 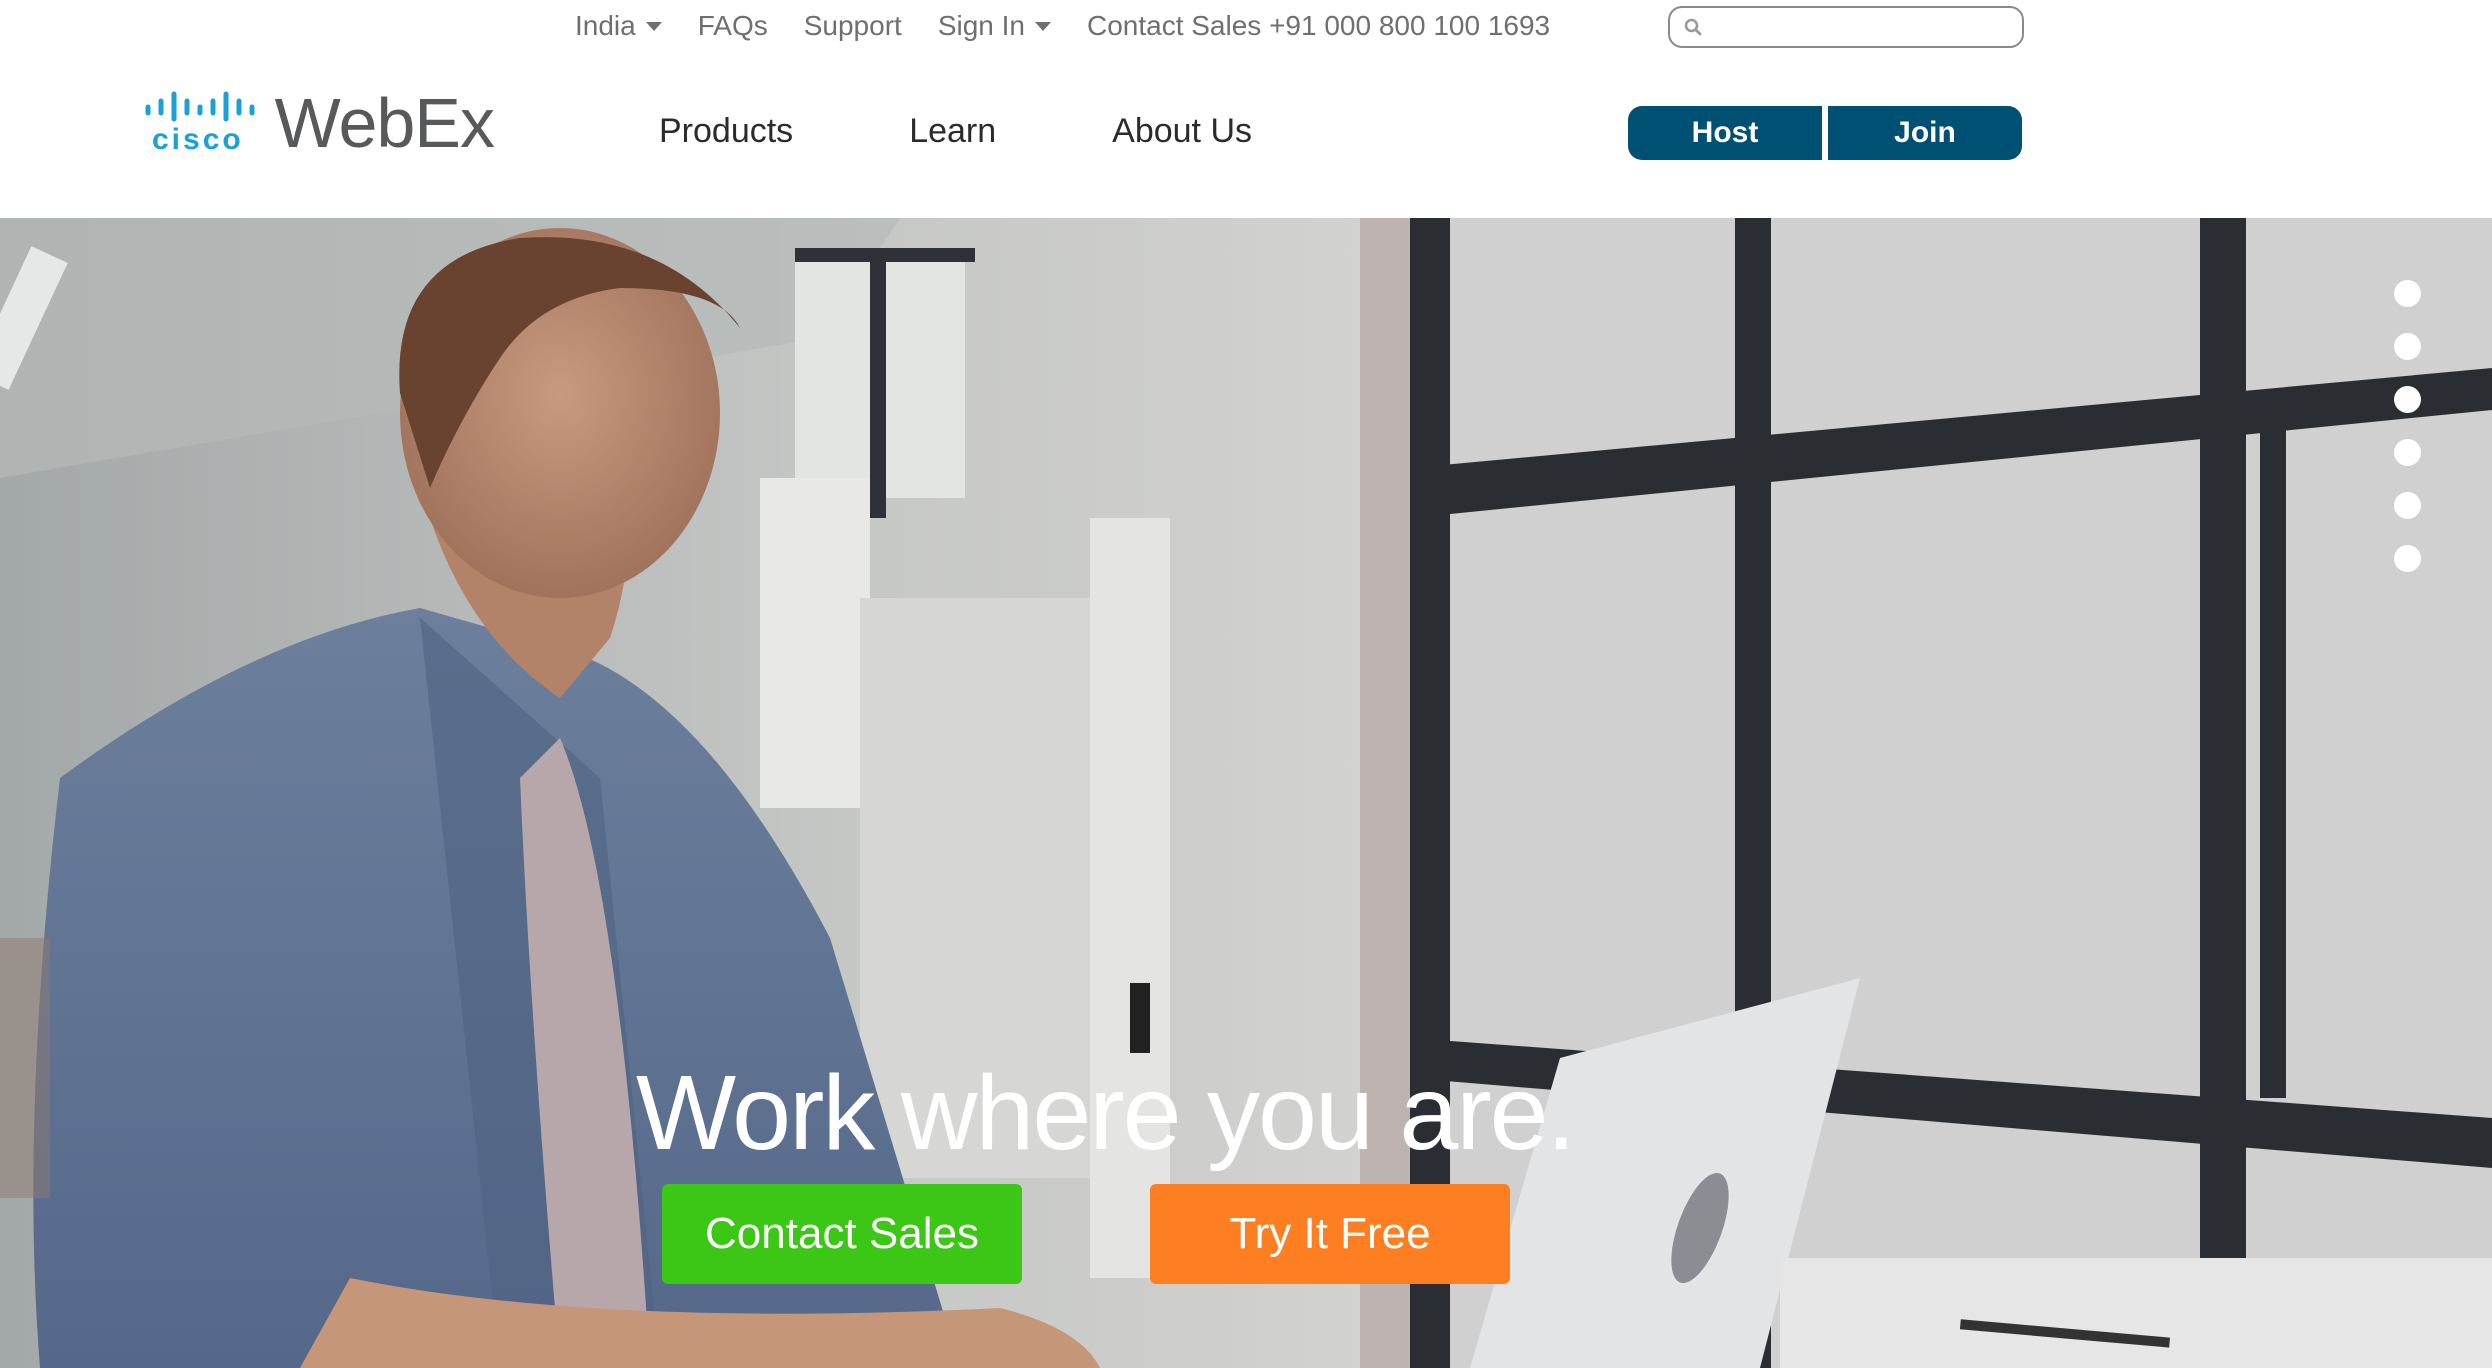 I want to click on sign-in-menu: Sign In, so click(x=994, y=26).